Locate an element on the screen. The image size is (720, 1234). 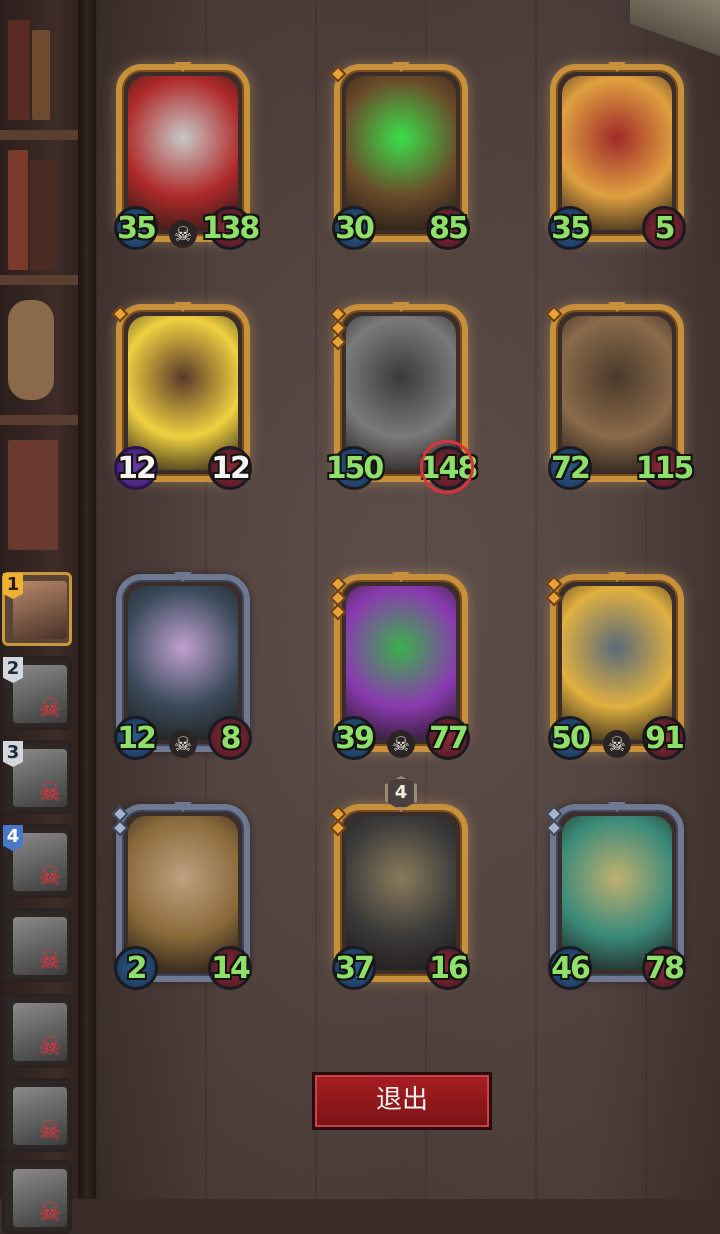
health-stat: 115 is located at coordinates (665, 468).